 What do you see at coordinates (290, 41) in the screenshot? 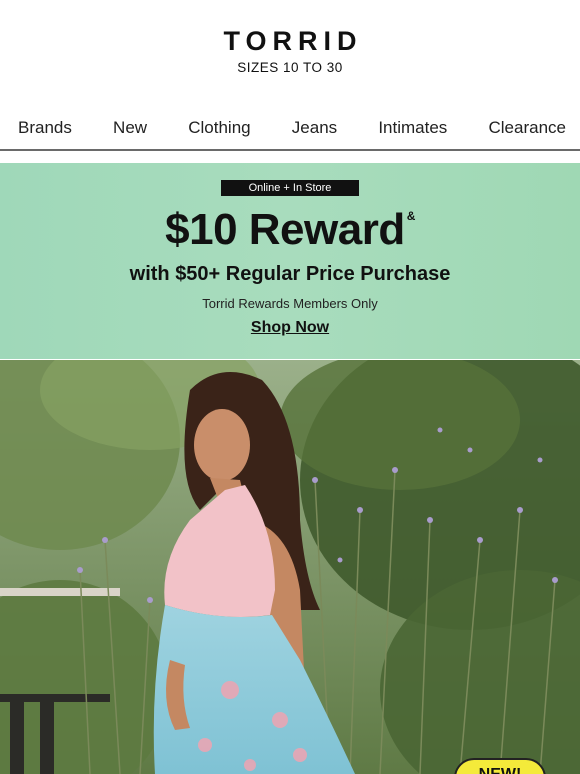
I see `torrid-logo: TORRID` at bounding box center [290, 41].